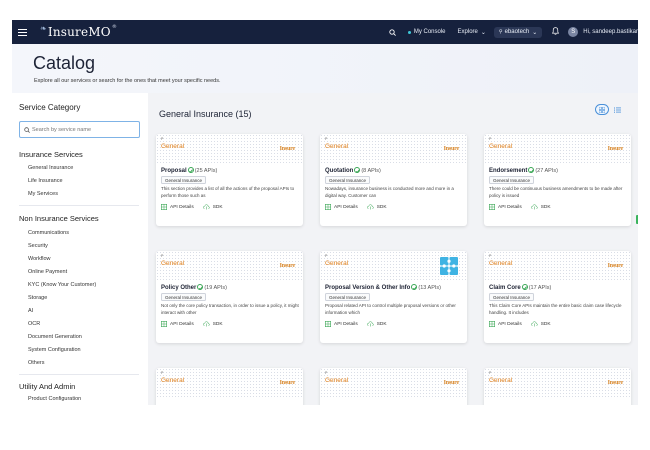  I want to click on card-title: Quotation (8 APIs), so click(353, 170).